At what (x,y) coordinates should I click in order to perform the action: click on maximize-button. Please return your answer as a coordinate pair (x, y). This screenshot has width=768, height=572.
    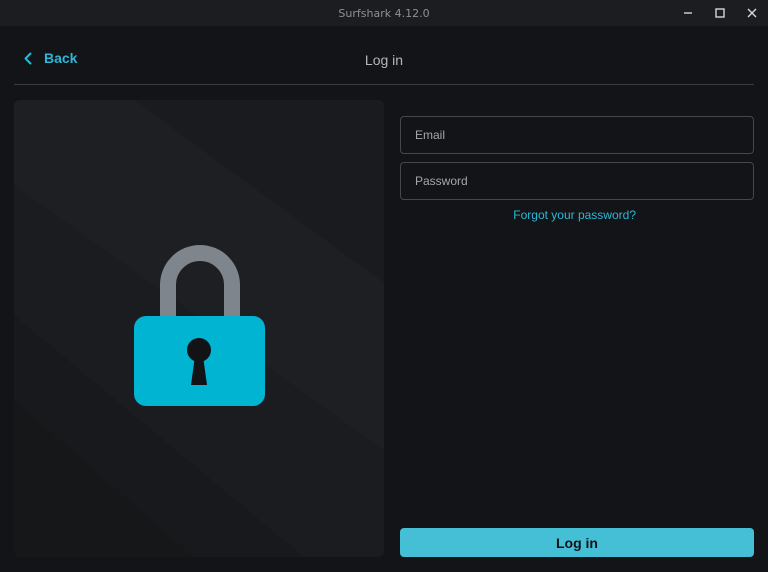
    Looking at the image, I should click on (720, 13).